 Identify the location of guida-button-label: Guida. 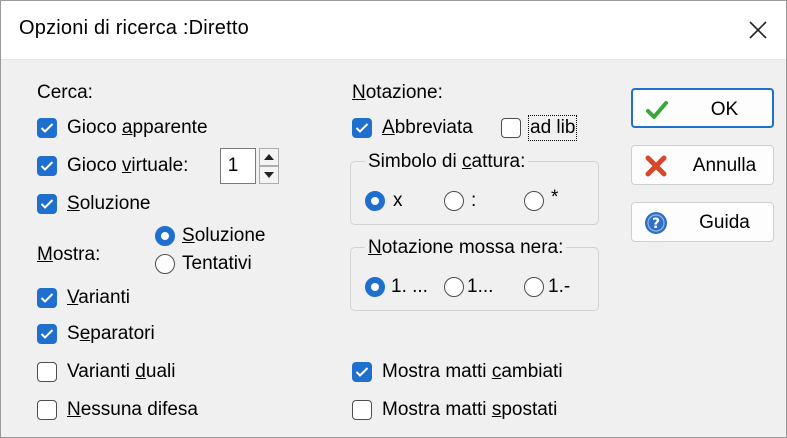
(724, 222).